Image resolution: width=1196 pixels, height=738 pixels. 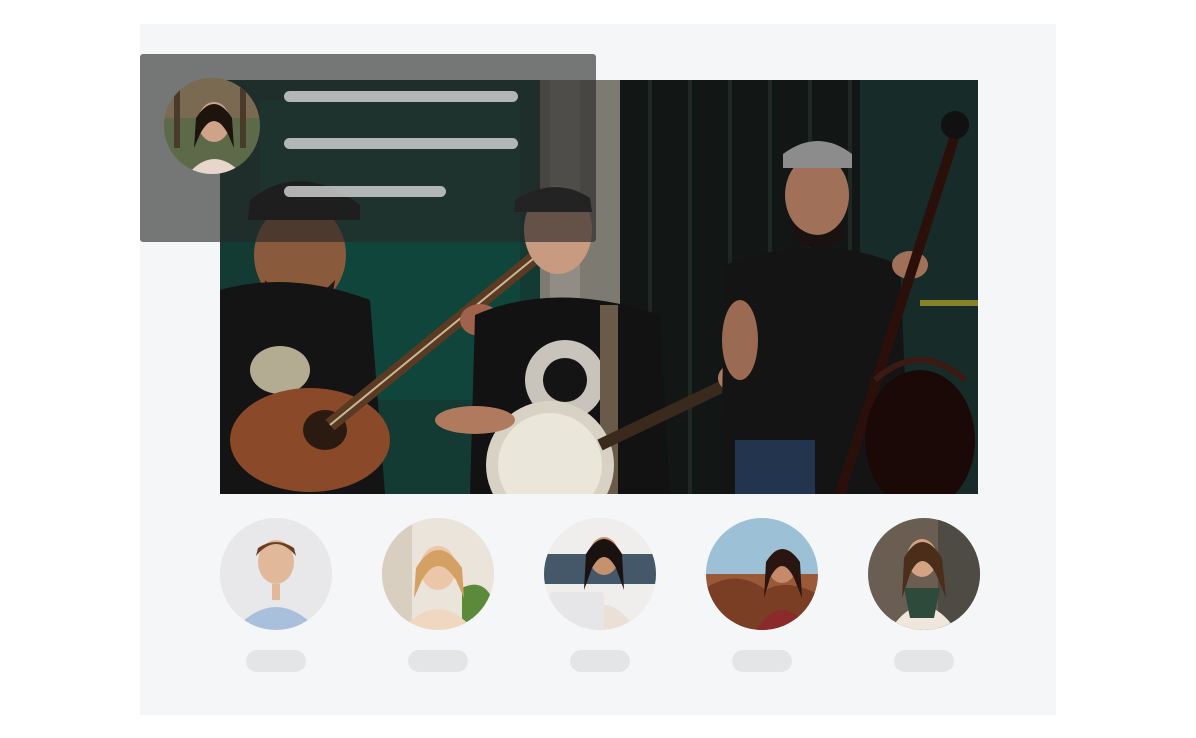 I want to click on overlay-avatar-image, so click(x=212, y=126).